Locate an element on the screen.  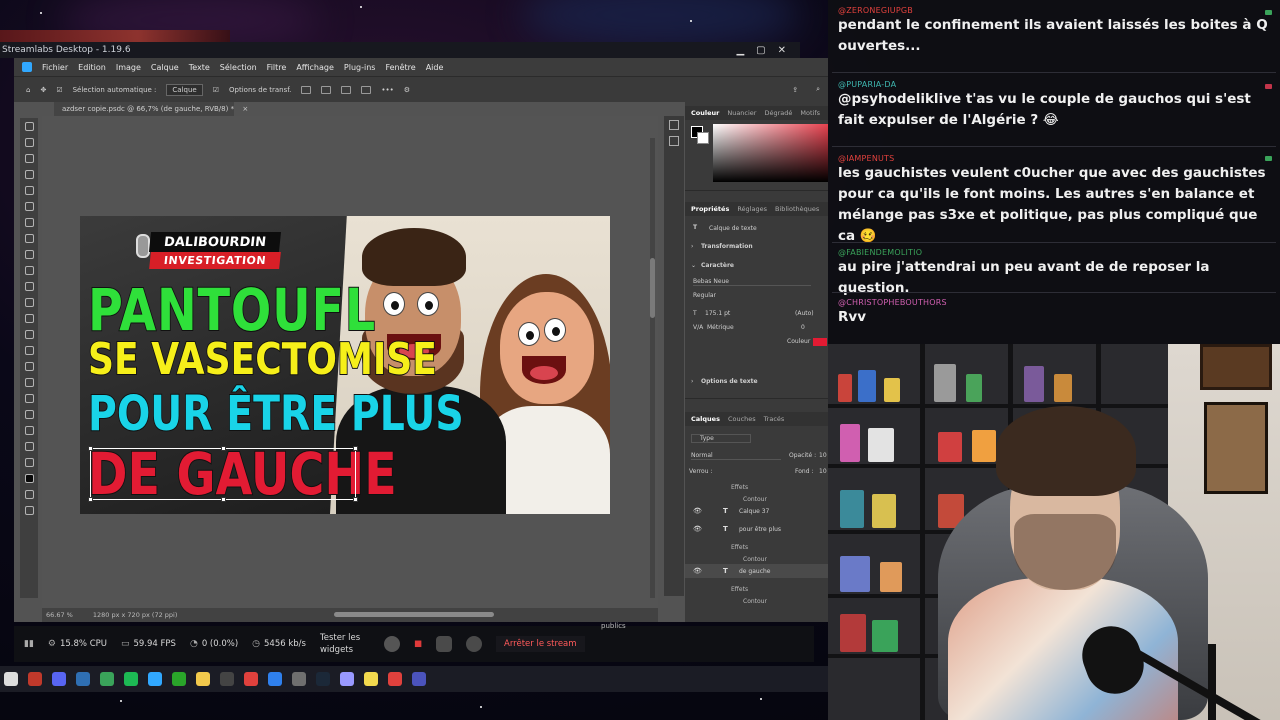
eyedropper-tool-icon is located at coordinates (29, 222).